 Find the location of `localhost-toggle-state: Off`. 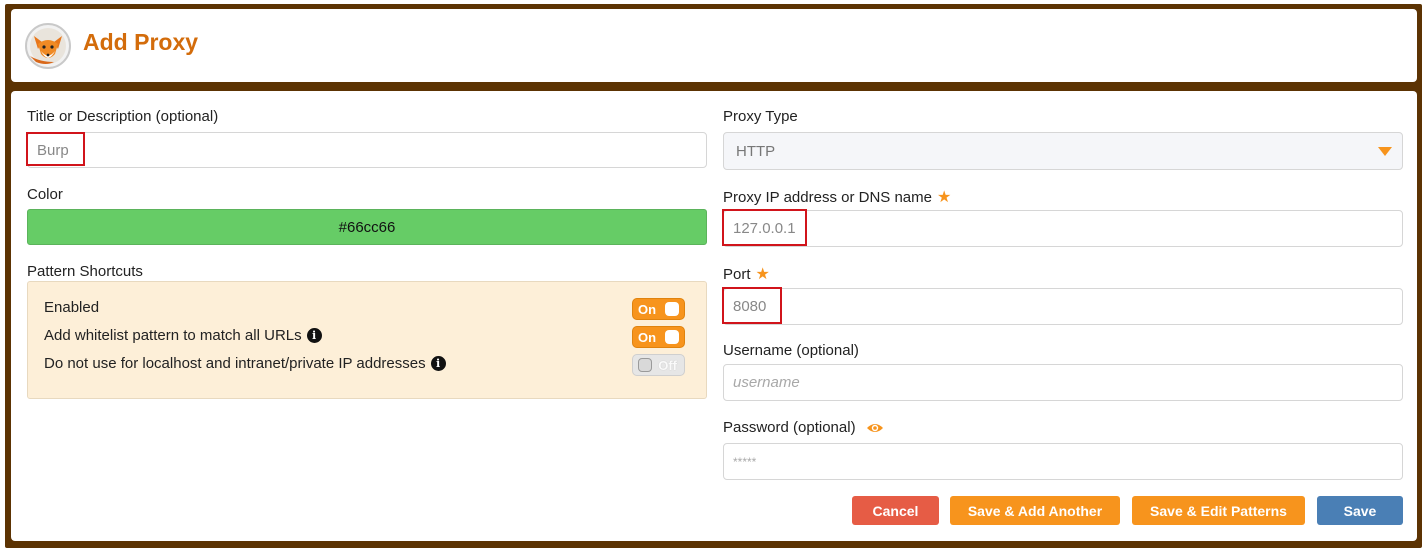

localhost-toggle-state: Off is located at coordinates (667, 365).